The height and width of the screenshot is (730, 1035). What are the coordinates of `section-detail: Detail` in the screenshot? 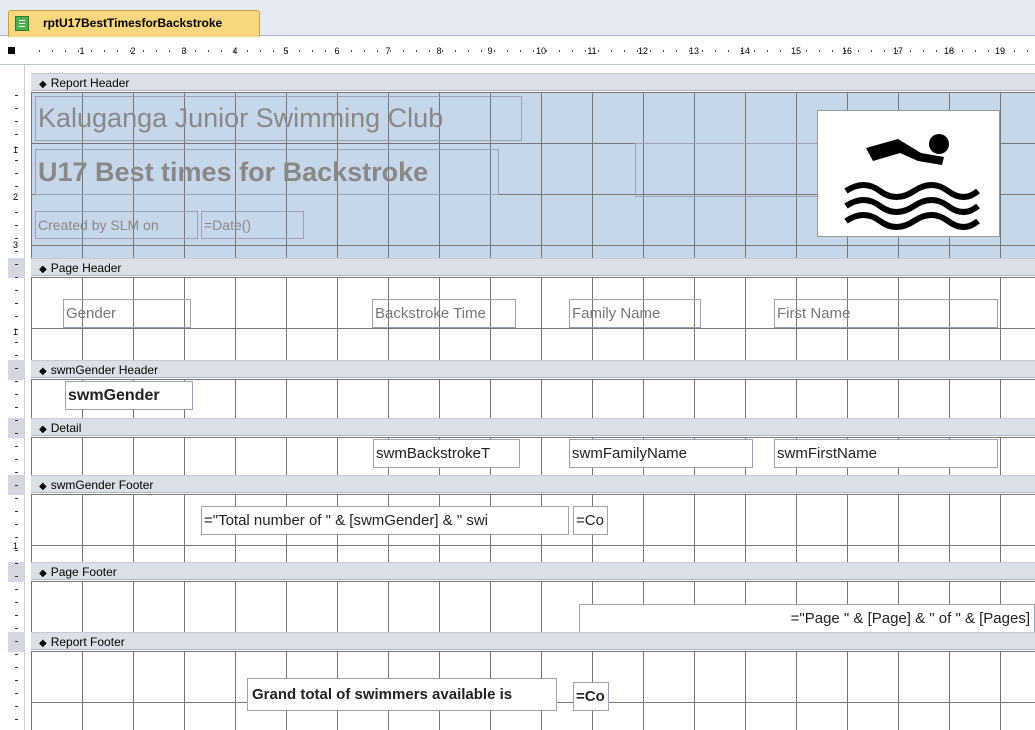 It's located at (533, 427).